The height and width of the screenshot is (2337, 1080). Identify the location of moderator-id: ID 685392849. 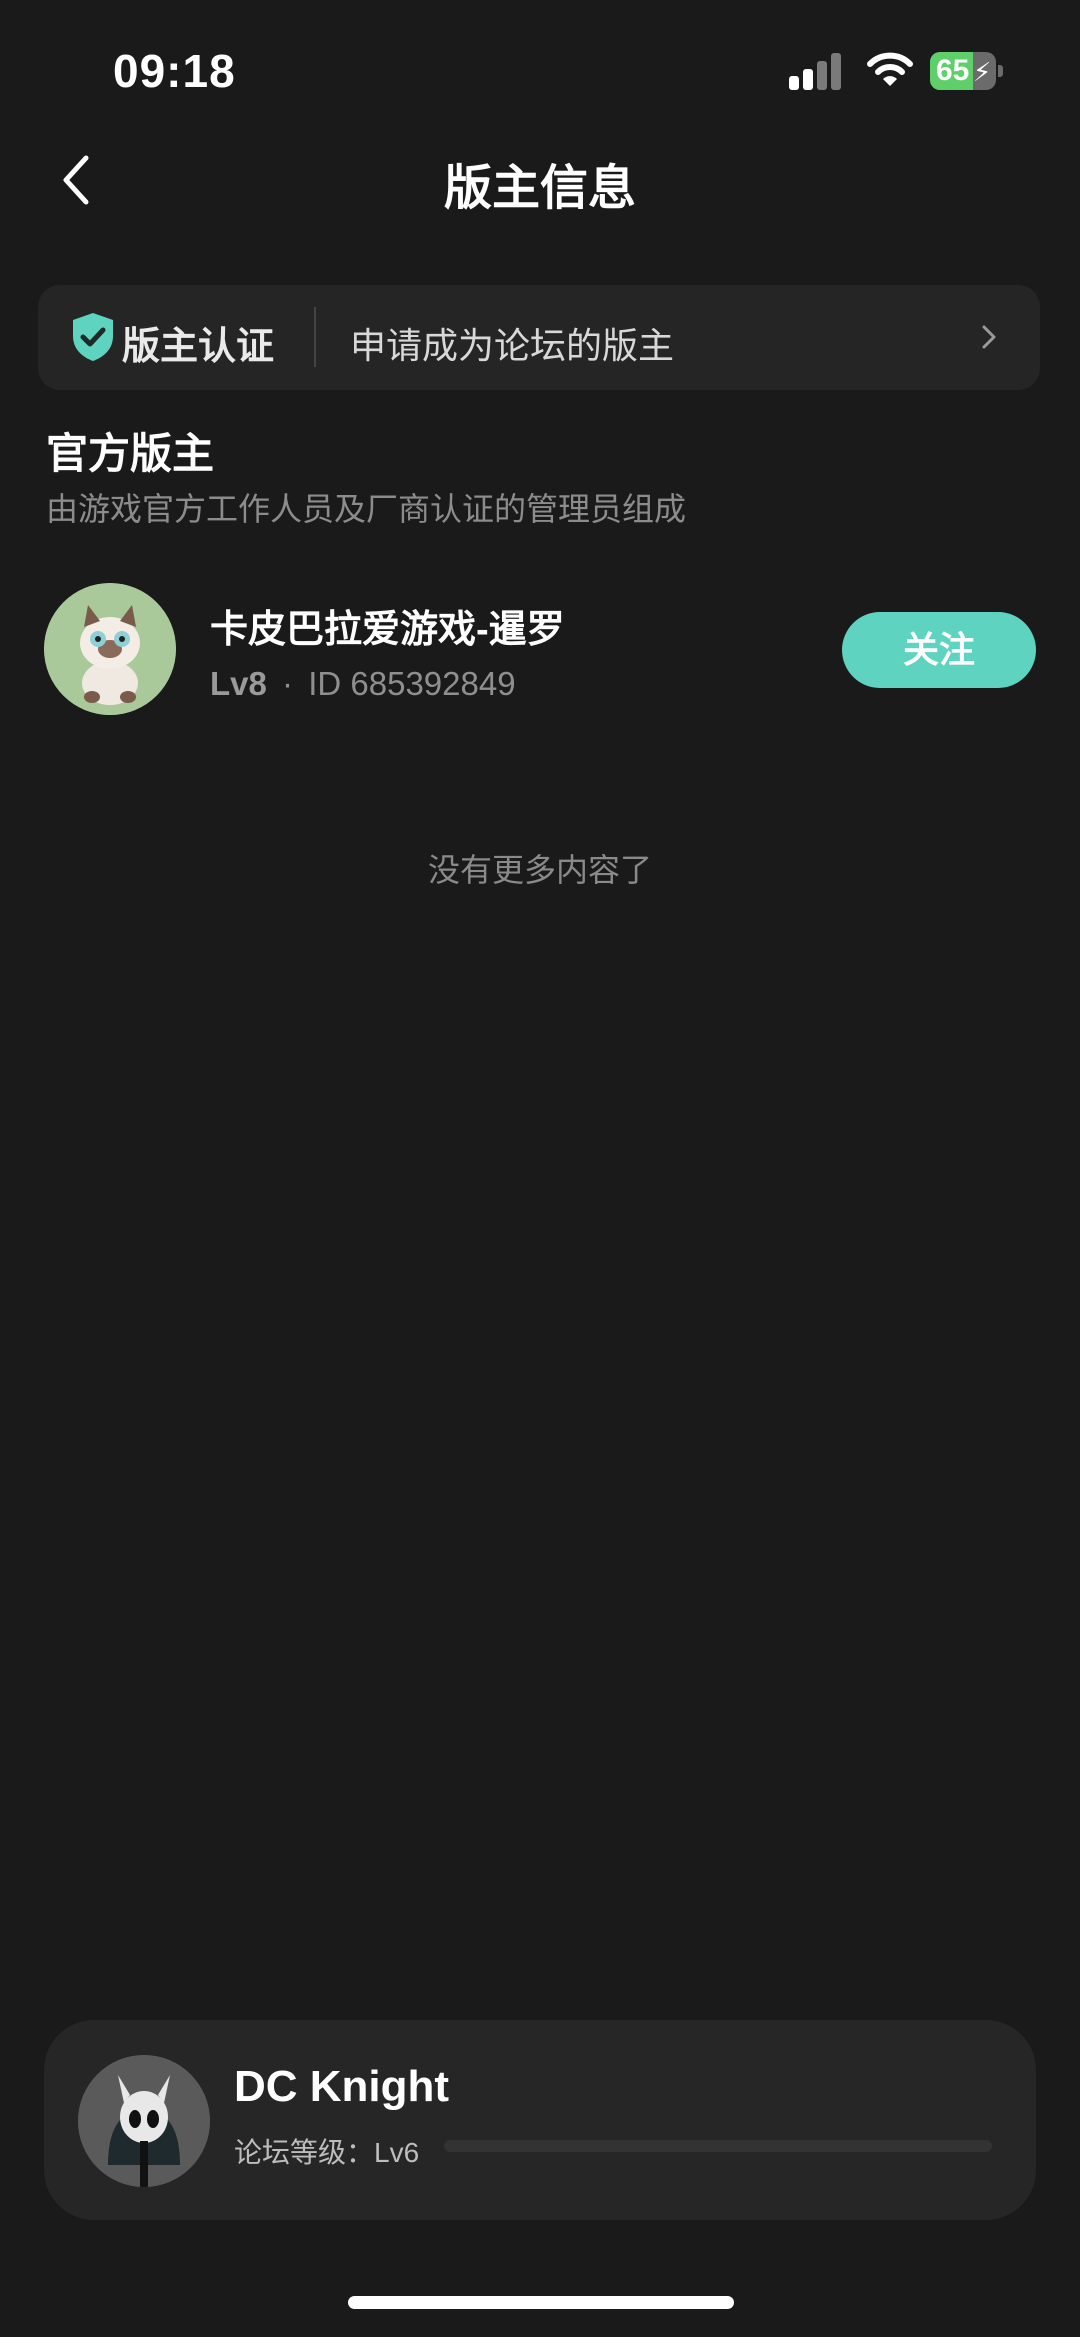
(412, 683).